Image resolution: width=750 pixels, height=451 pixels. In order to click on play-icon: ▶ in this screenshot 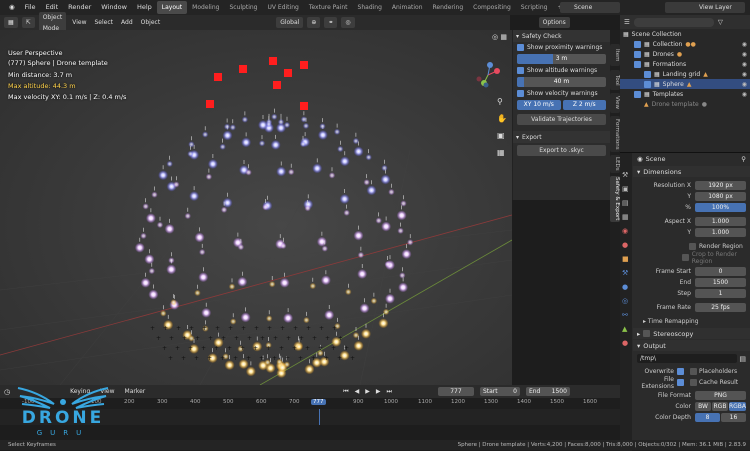, I will do `click(367, 391)`.